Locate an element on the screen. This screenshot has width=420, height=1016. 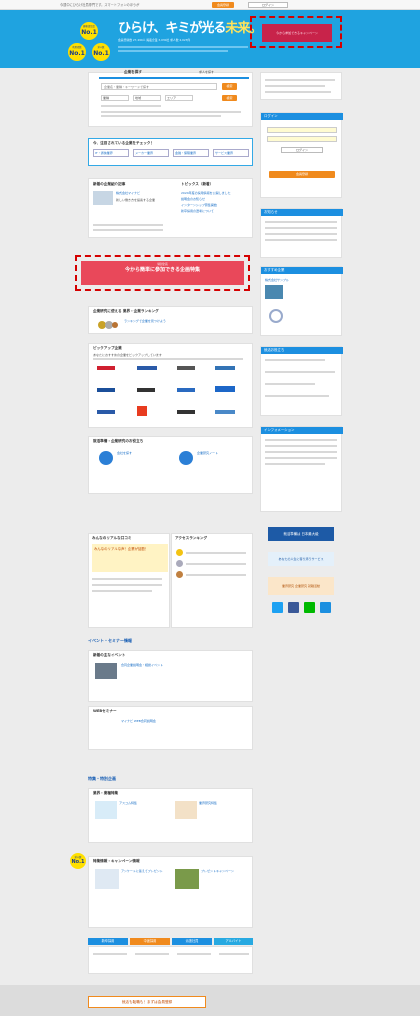
seminar-card: WEBセミナー マイナビ WEB合同説明会 is located at coordinates (170, 728).